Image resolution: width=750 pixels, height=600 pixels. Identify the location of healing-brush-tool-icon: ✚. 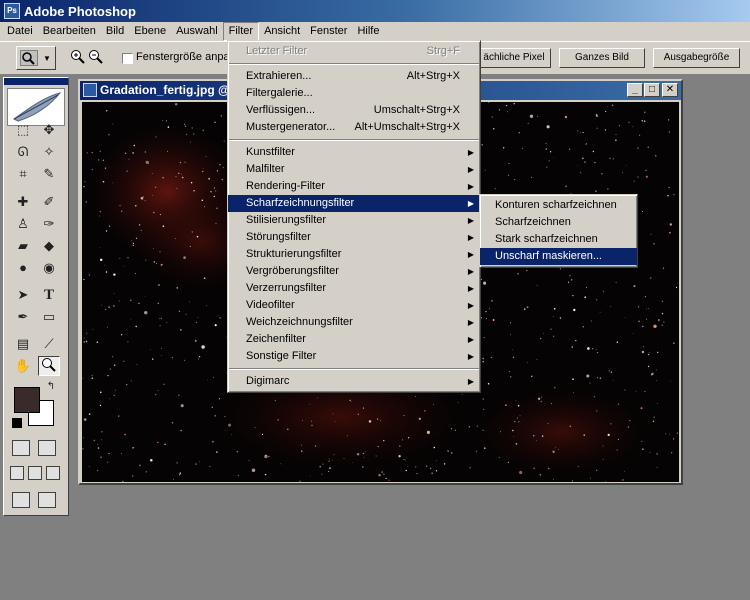
(23, 202).